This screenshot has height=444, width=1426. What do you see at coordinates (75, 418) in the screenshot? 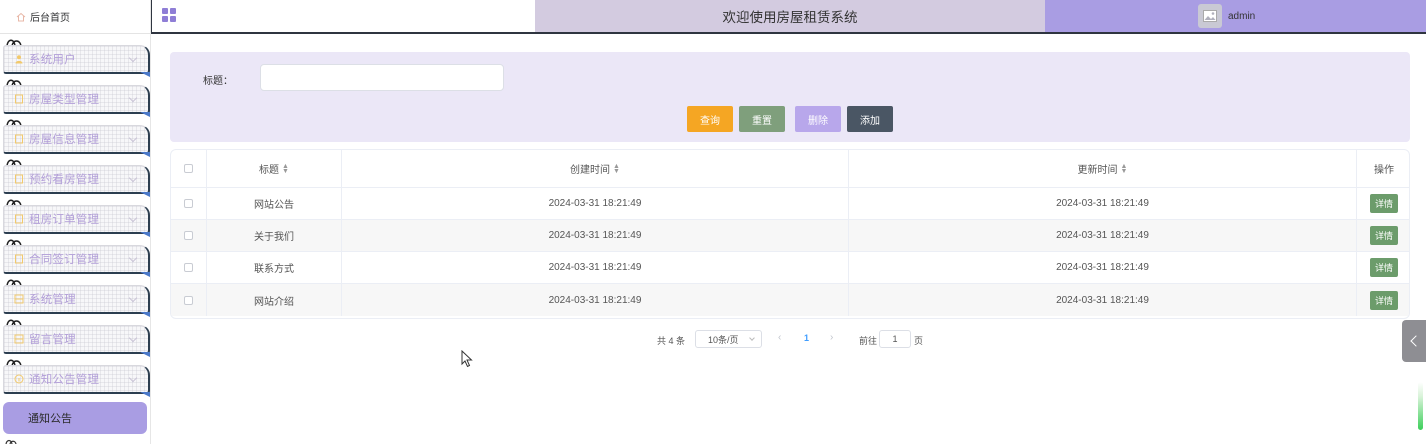
I see `sidebar-subitem-notice: 通知公告` at bounding box center [75, 418].